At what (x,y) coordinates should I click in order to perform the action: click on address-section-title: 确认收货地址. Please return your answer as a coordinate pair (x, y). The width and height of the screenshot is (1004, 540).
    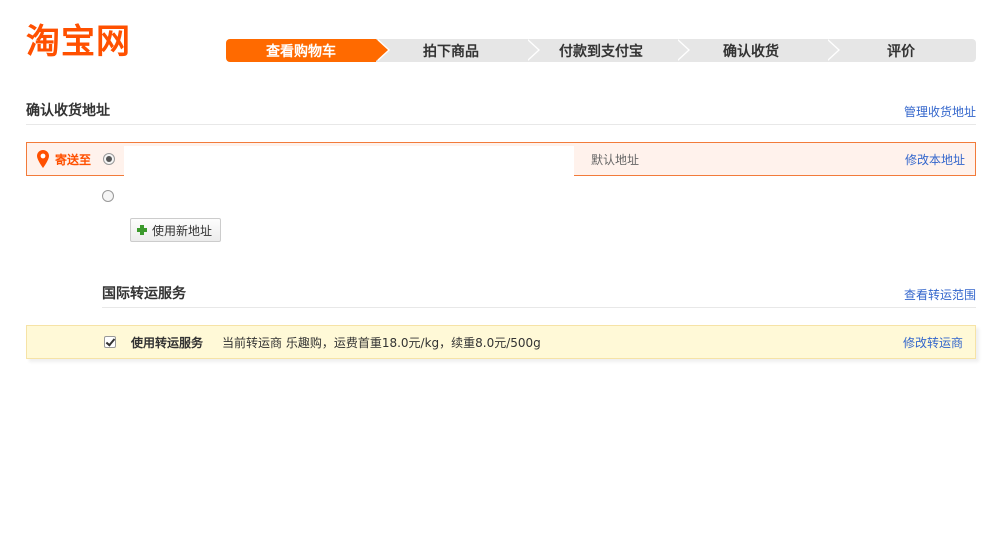
    Looking at the image, I should click on (68, 111).